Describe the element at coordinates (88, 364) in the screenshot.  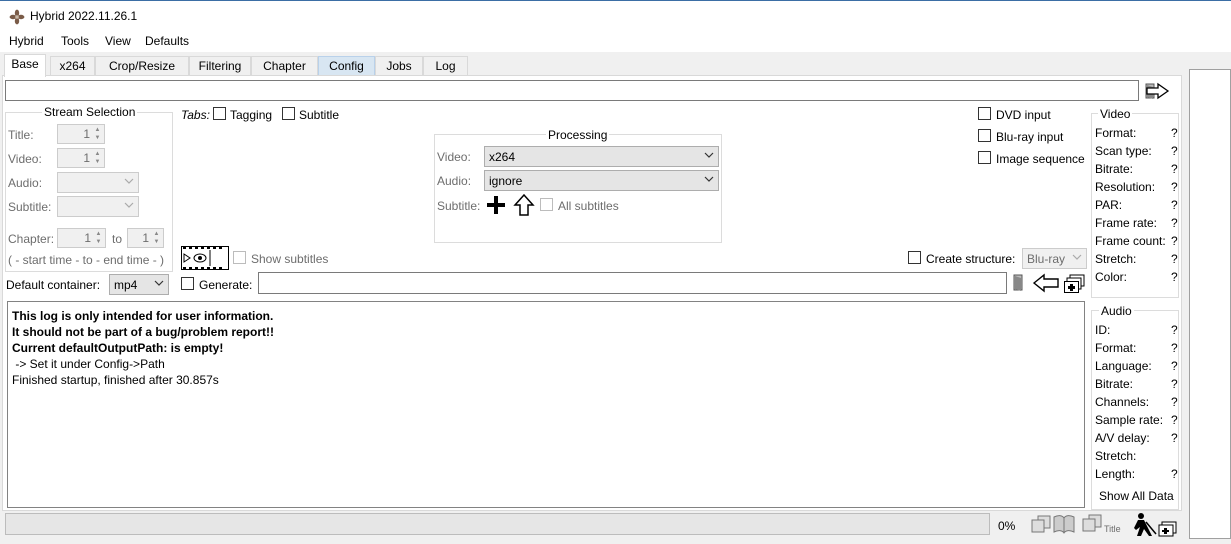
I see `log-line: -> Set it under Config->Path` at that location.